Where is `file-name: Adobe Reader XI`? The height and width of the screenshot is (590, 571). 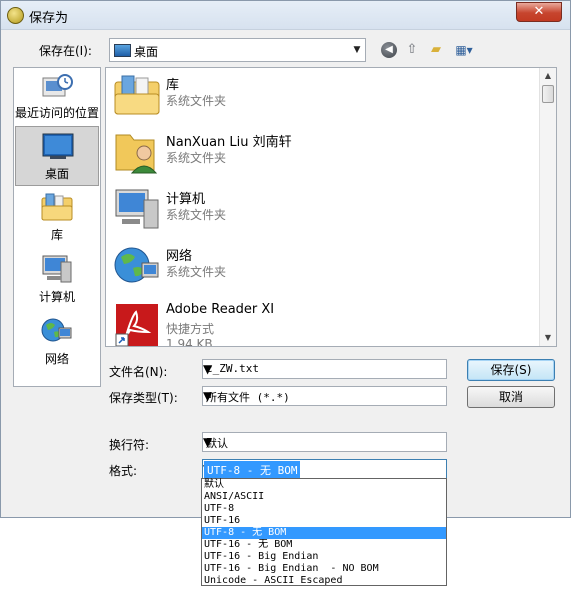 file-name: Adobe Reader XI is located at coordinates (220, 309).